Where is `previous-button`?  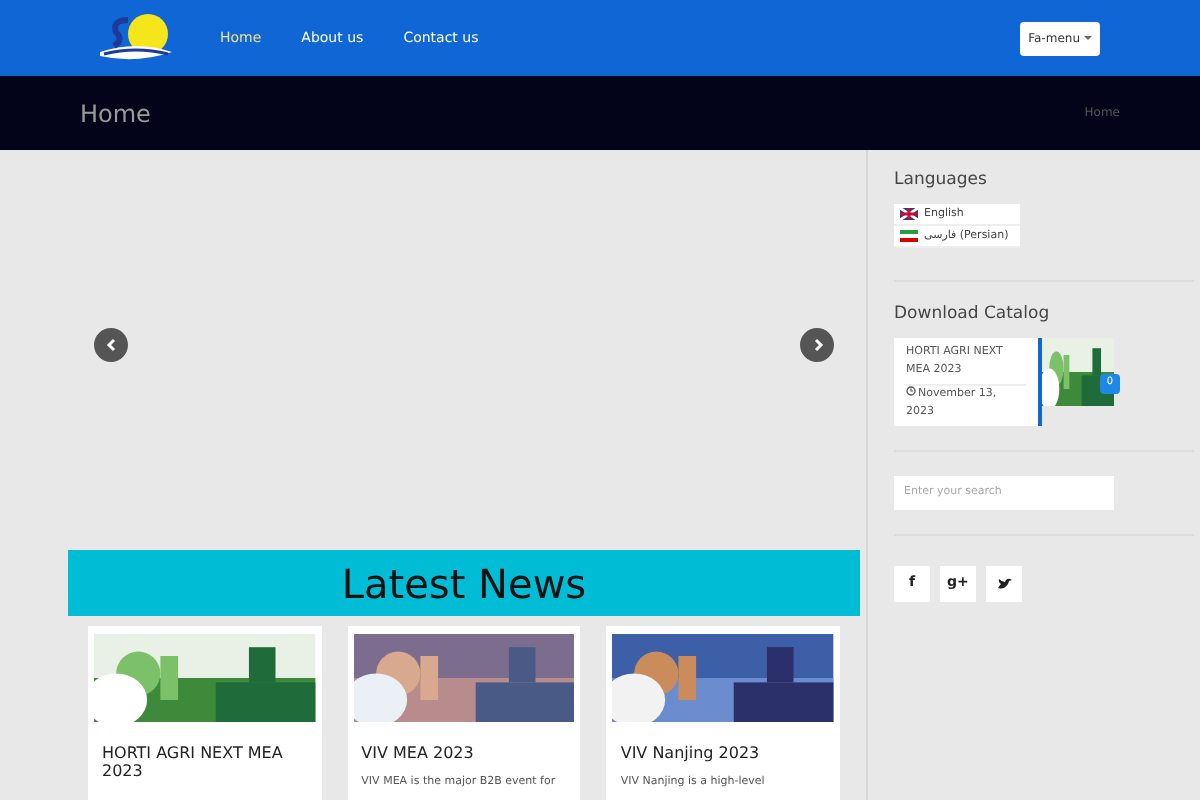 previous-button is located at coordinates (111, 345).